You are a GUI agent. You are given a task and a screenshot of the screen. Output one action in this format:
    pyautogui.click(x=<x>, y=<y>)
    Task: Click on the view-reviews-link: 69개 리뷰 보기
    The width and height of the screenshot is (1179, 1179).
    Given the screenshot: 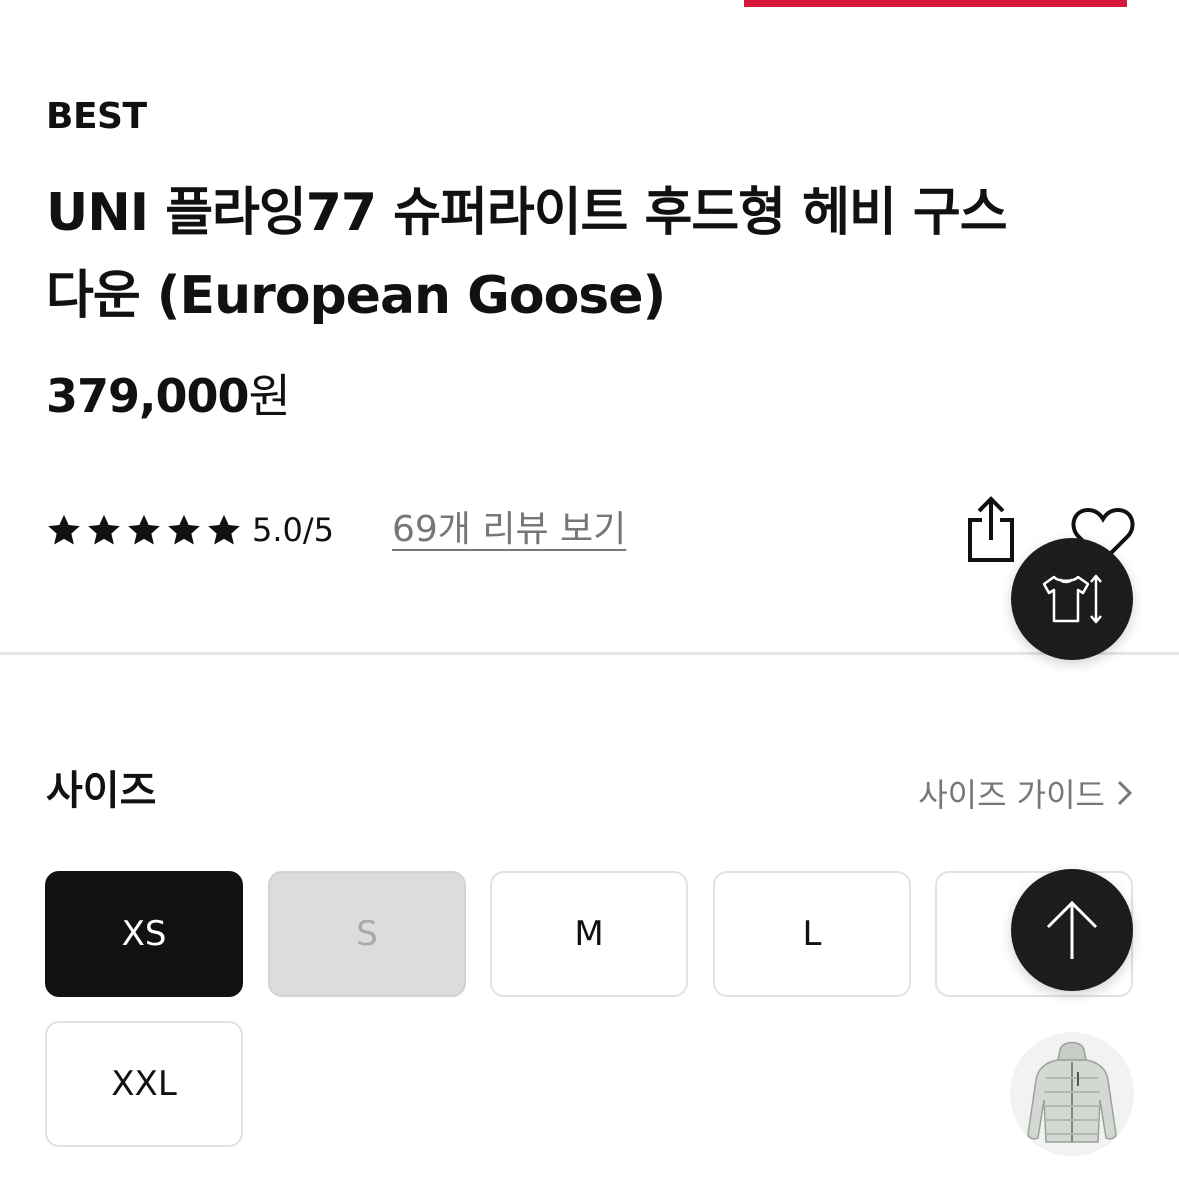 What is the action you would take?
    pyautogui.click(x=509, y=526)
    